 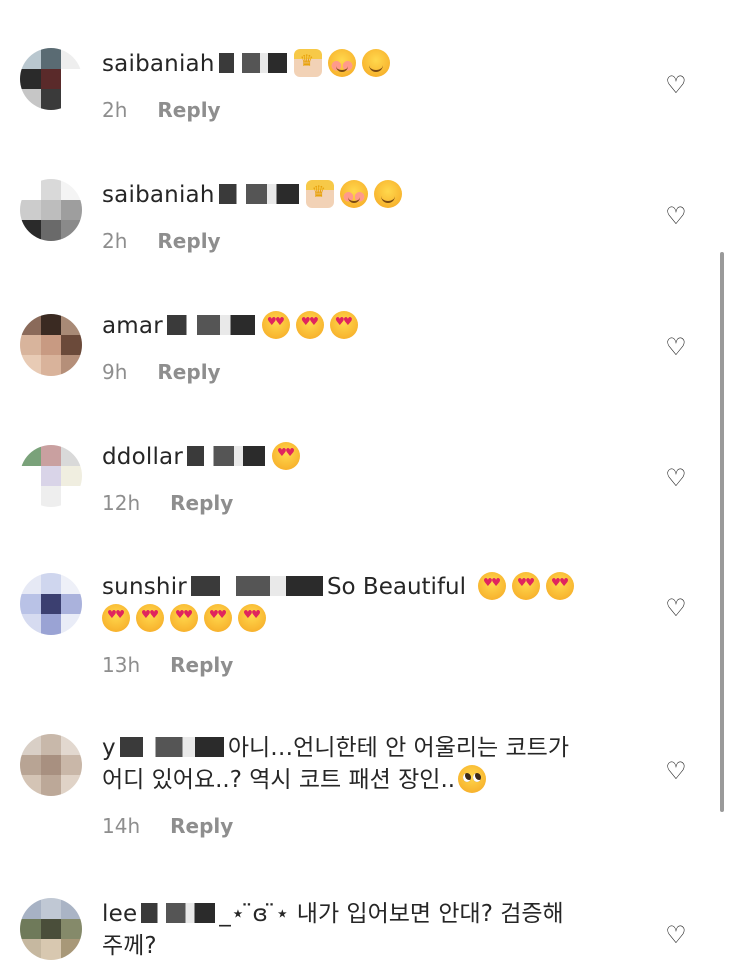 I want to click on username: amar, so click(x=132, y=326).